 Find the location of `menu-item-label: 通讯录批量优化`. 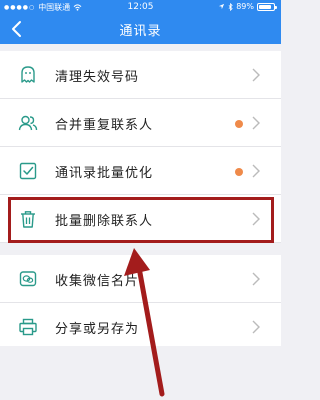

menu-item-label: 通讯录批量优化 is located at coordinates (104, 173).